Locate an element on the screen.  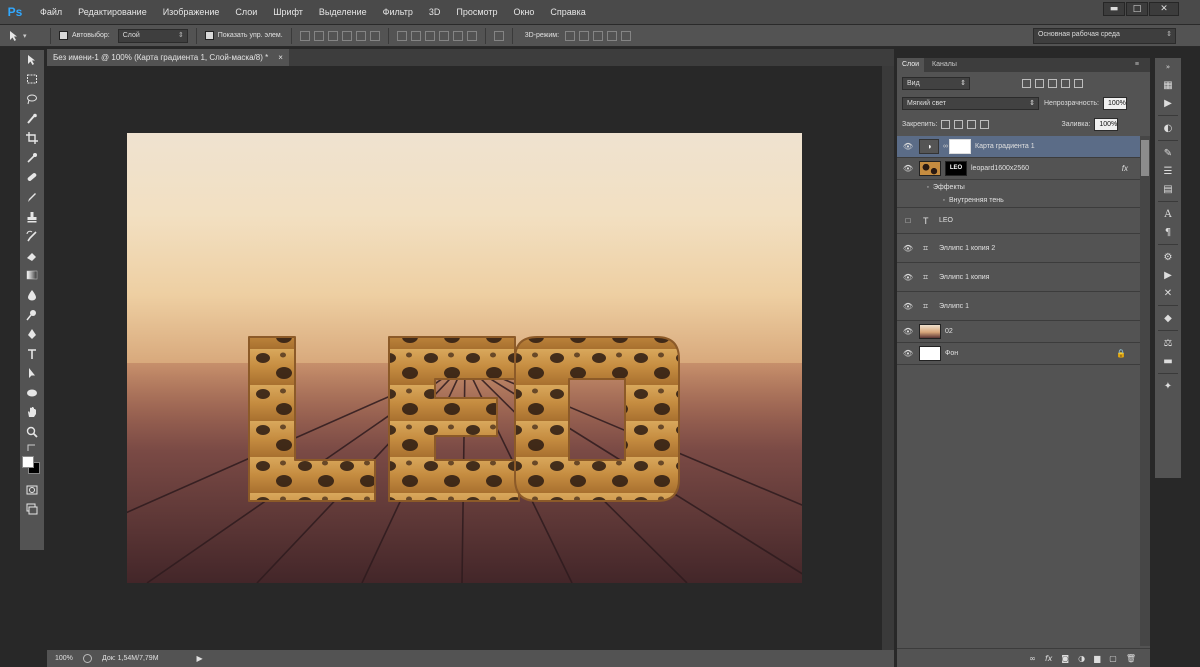
effect-eye-icon: ◦ is located at coordinates (923, 200).